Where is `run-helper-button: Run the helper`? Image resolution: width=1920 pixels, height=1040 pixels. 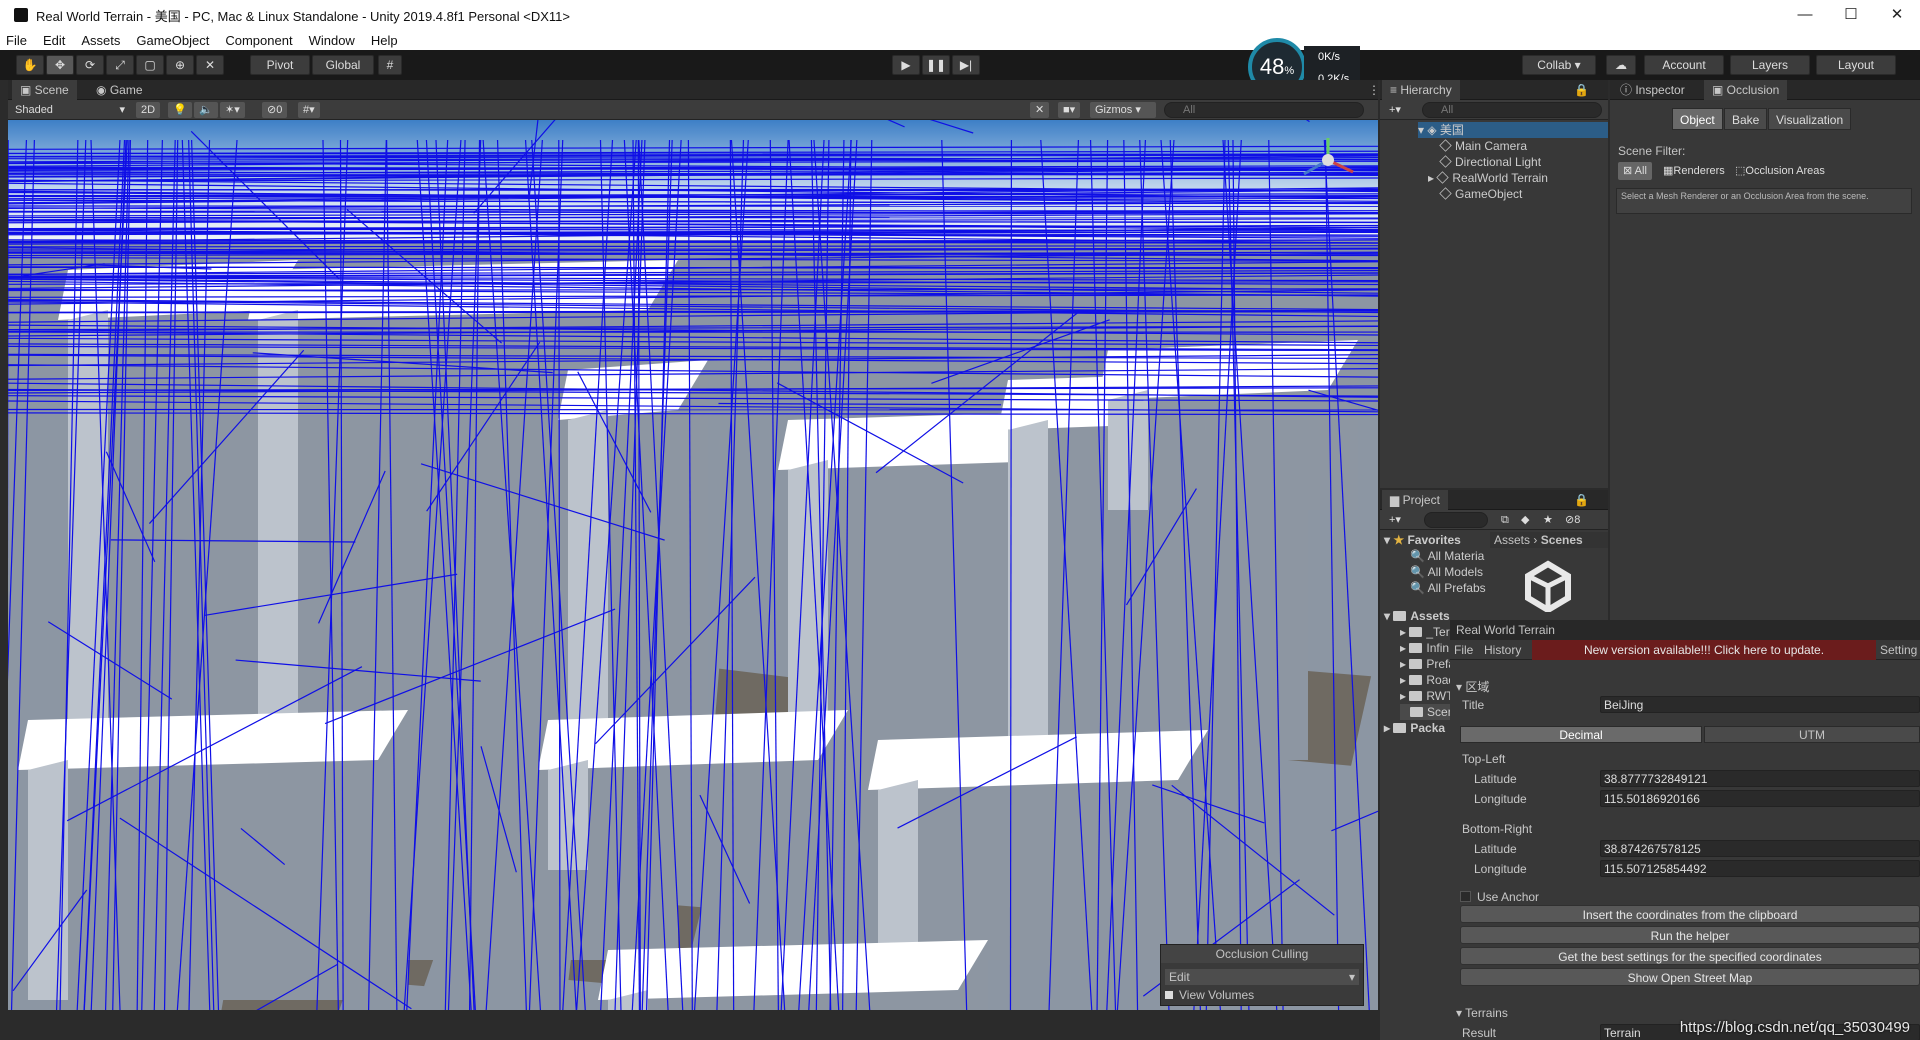
run-helper-button: Run the helper is located at coordinates (1690, 935).